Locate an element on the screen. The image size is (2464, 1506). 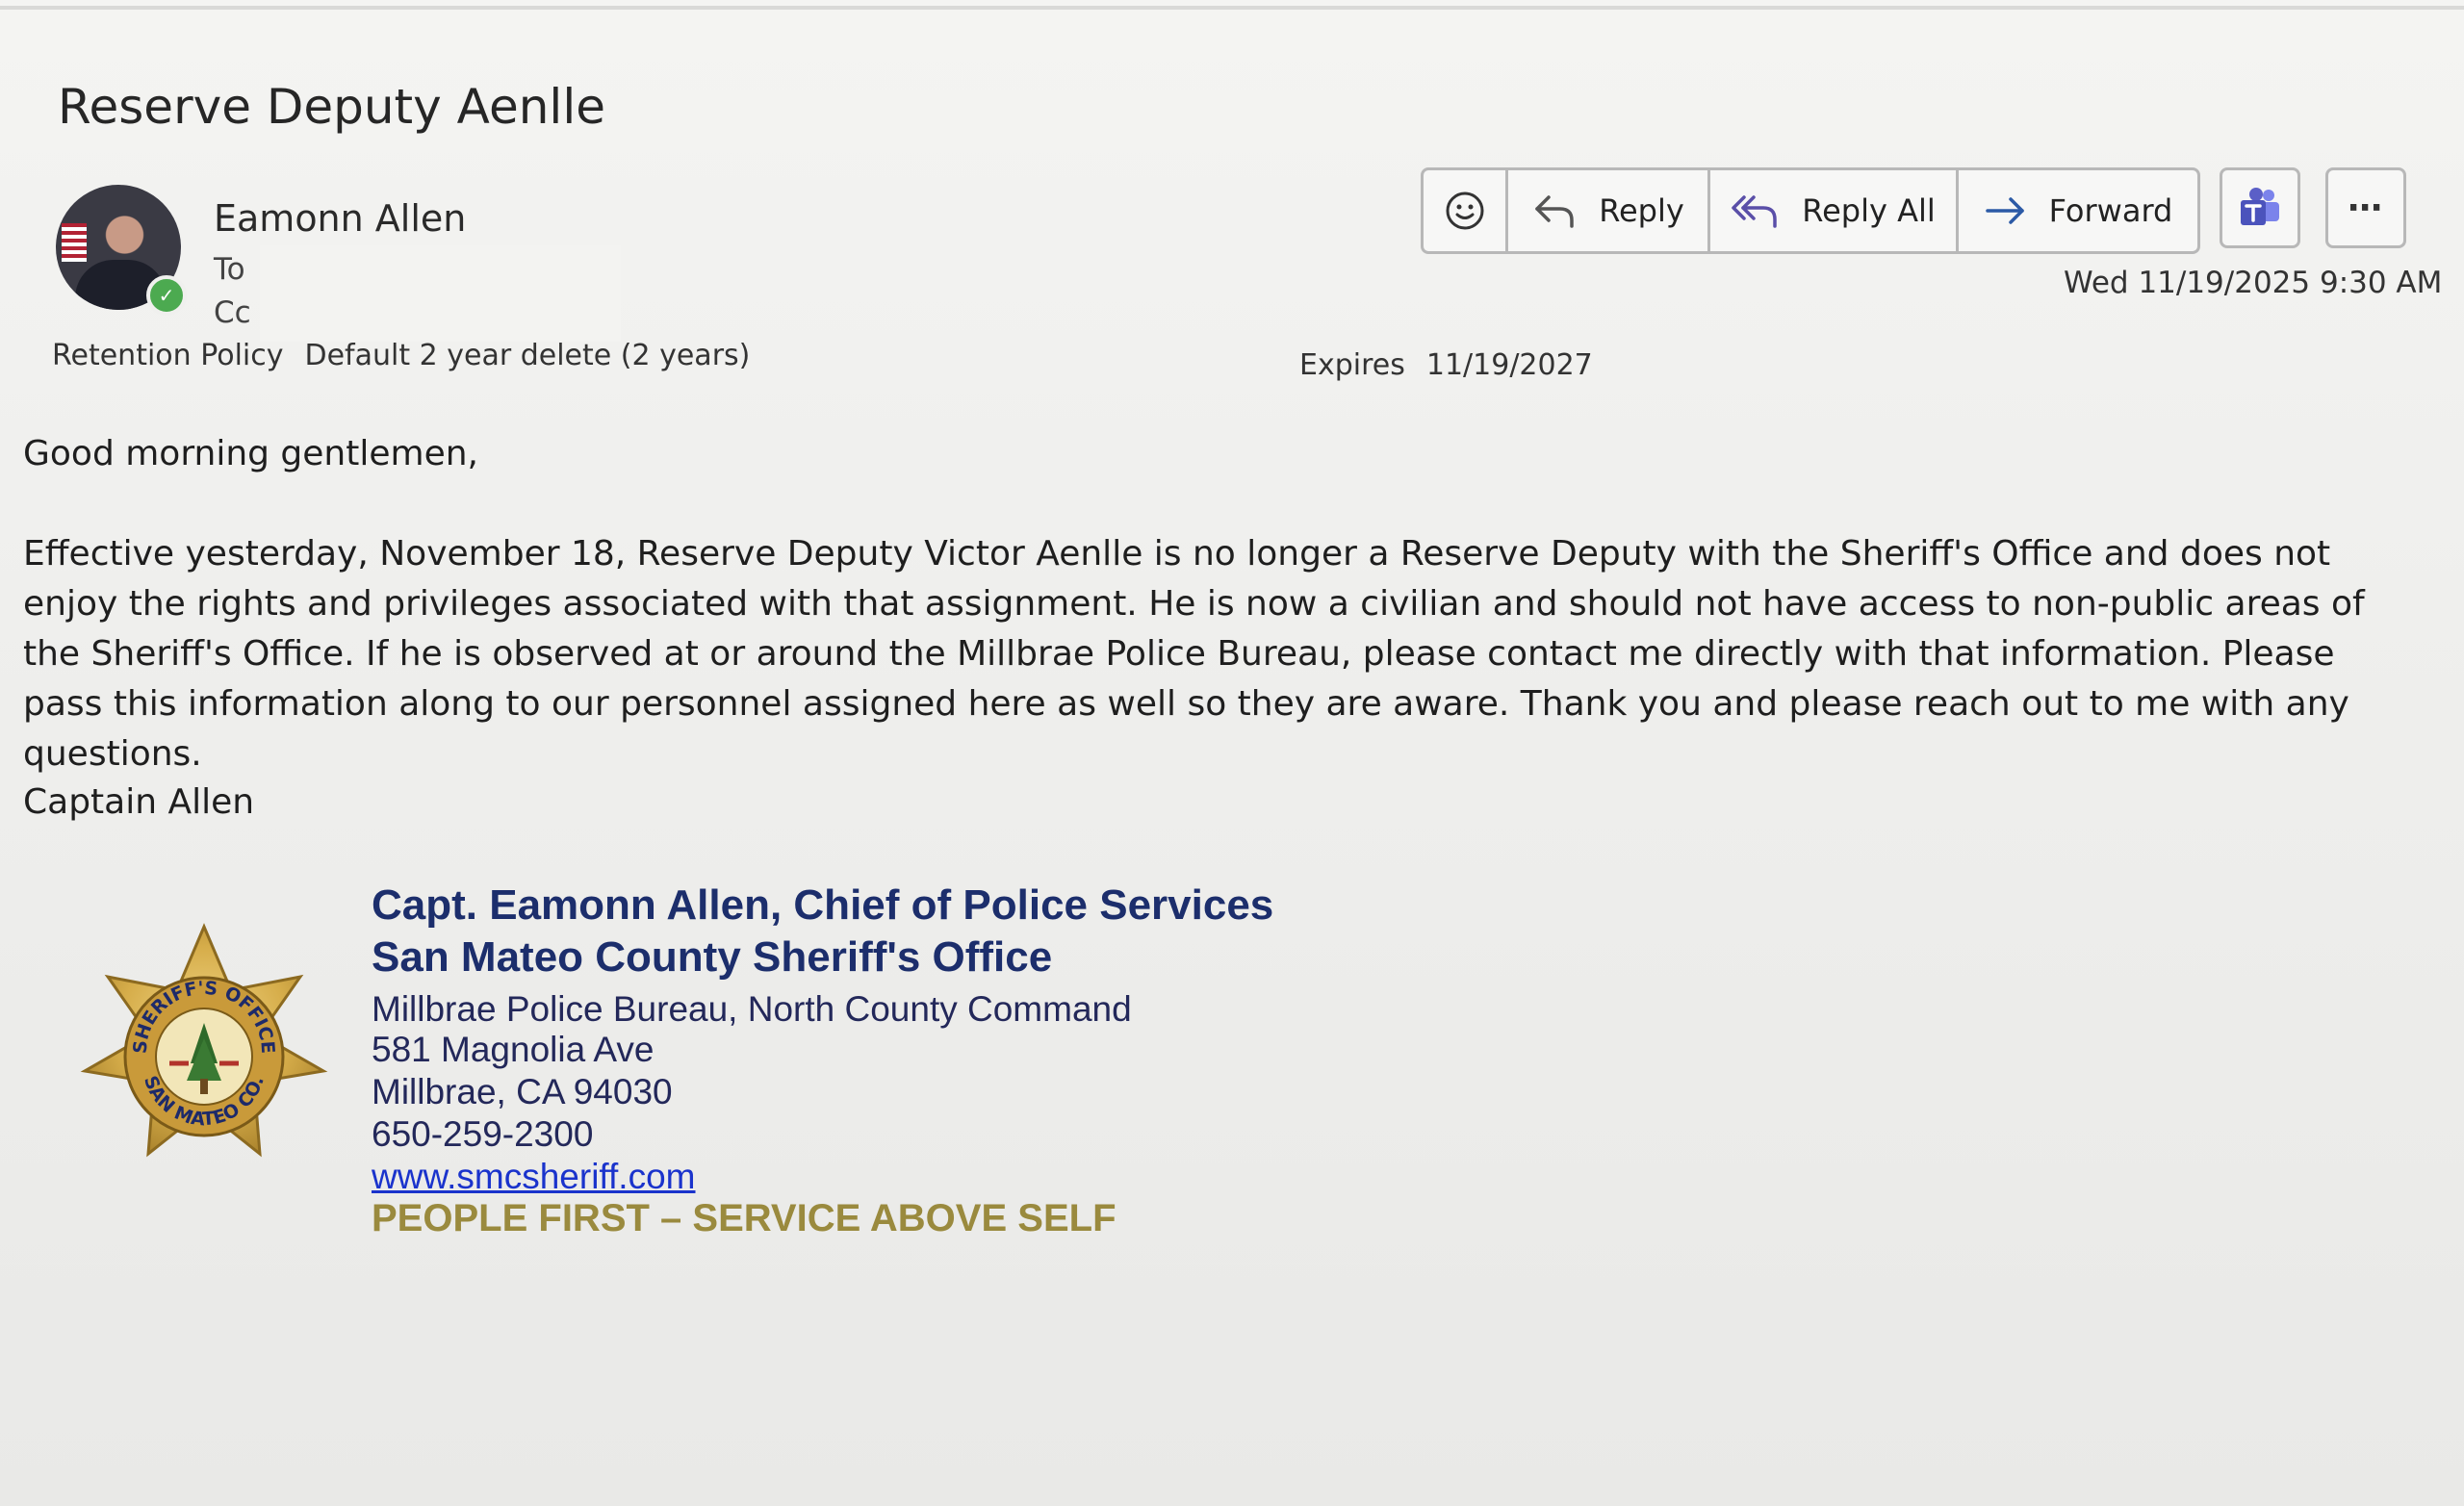
signature-website-link: www.smcsheriff.com is located at coordinates (534, 1177).